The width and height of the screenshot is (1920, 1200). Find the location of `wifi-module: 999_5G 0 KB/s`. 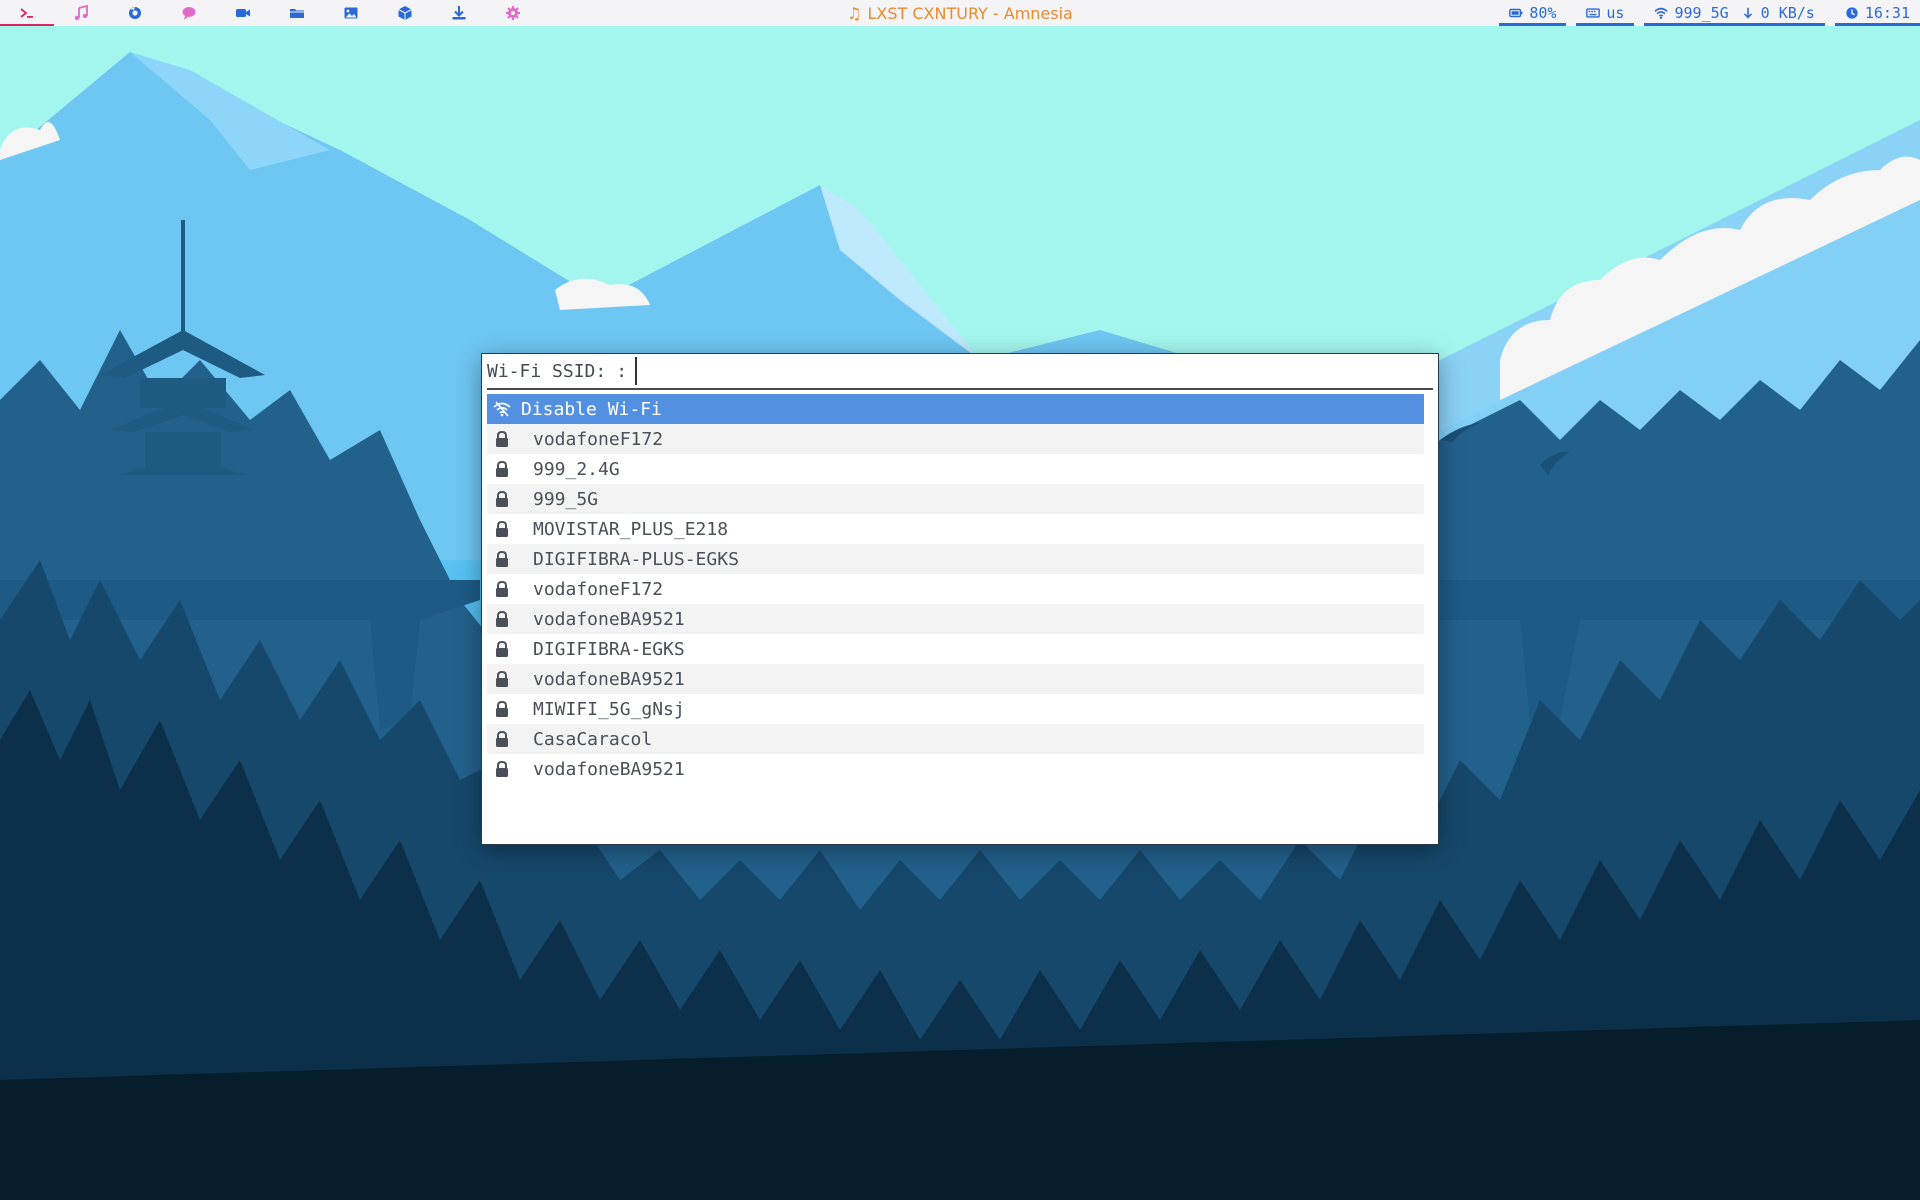

wifi-module: 999_5G 0 KB/s is located at coordinates (1735, 13).